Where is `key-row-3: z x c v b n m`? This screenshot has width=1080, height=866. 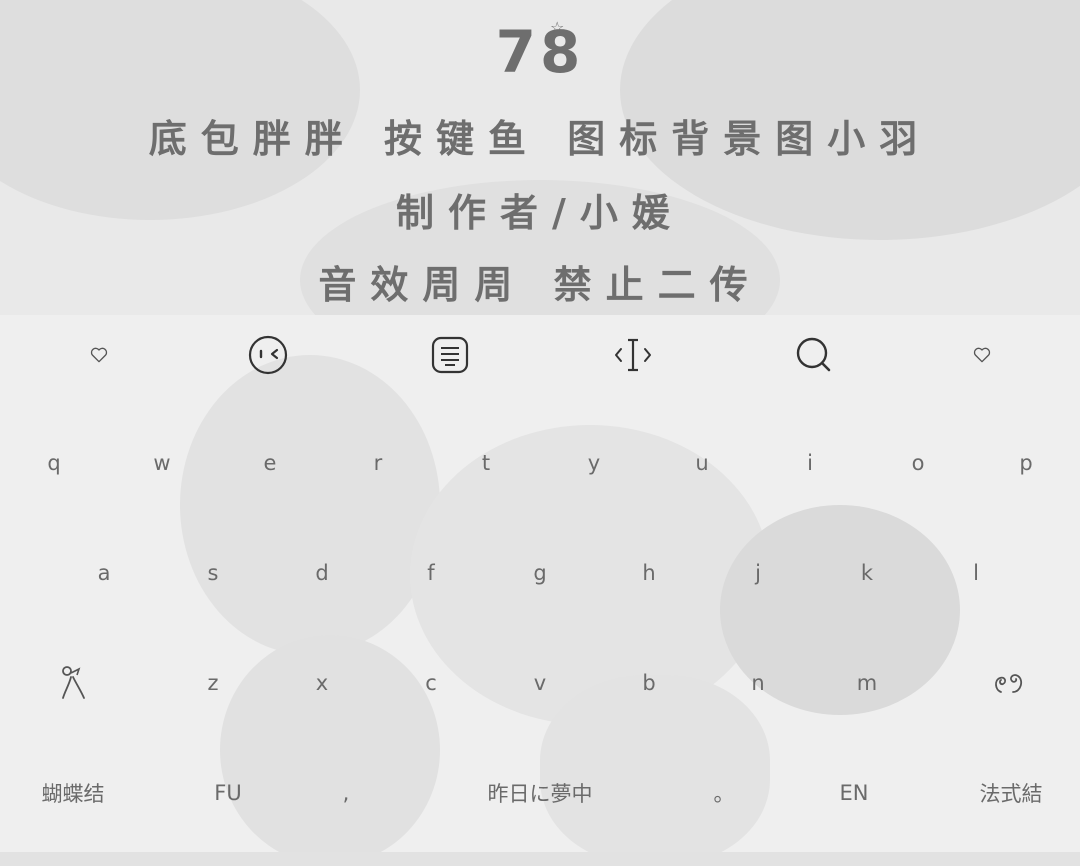 key-row-3: z x c v b n m is located at coordinates (540, 683).